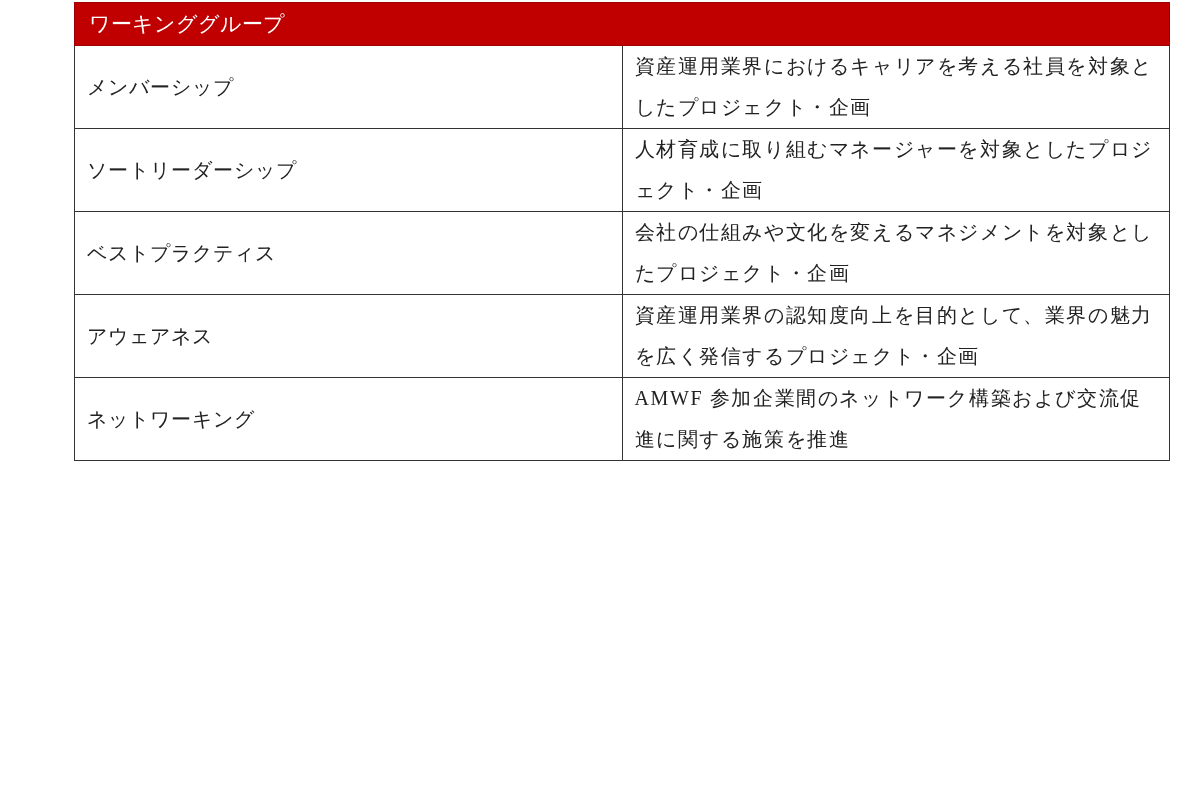 The height and width of the screenshot is (800, 1200). Describe the element at coordinates (348, 87) in the screenshot. I see `table-cell: メンバーシップ` at that location.